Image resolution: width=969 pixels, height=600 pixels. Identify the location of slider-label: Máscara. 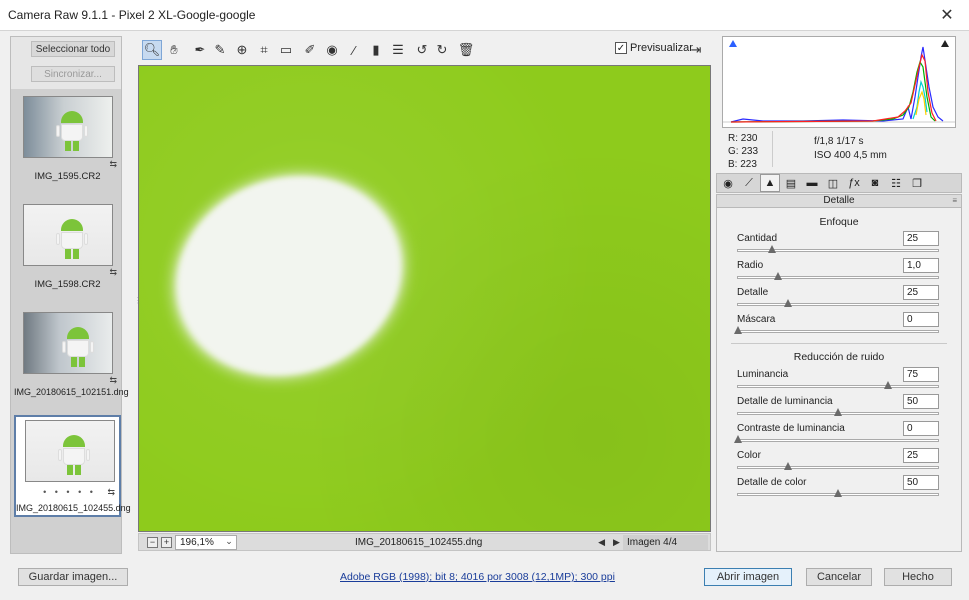
(756, 319).